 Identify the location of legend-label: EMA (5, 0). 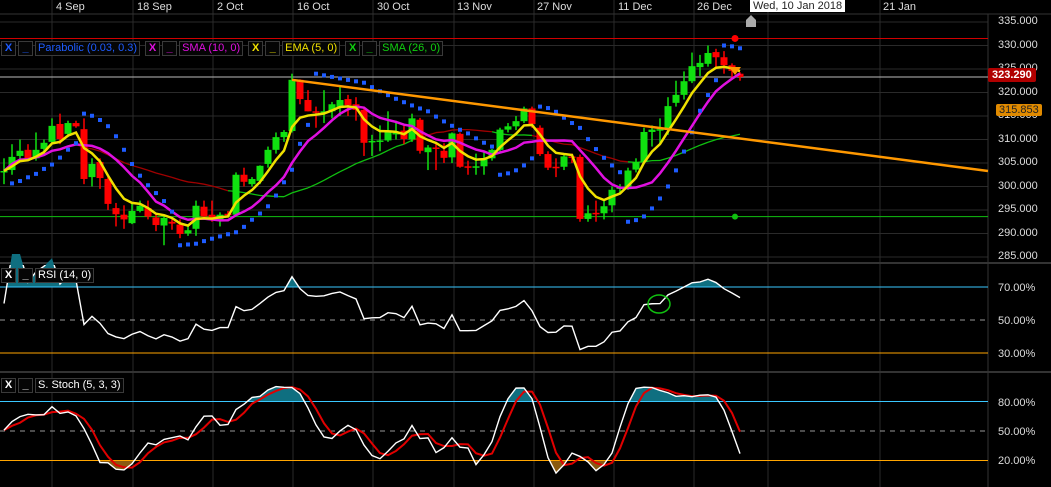
(311, 48).